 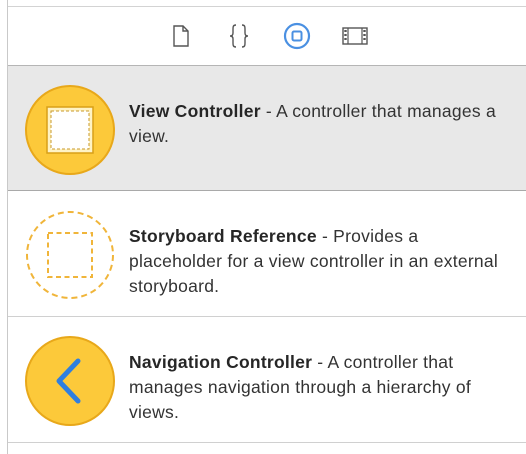 I want to click on object-library-icon, so click(x=296, y=36).